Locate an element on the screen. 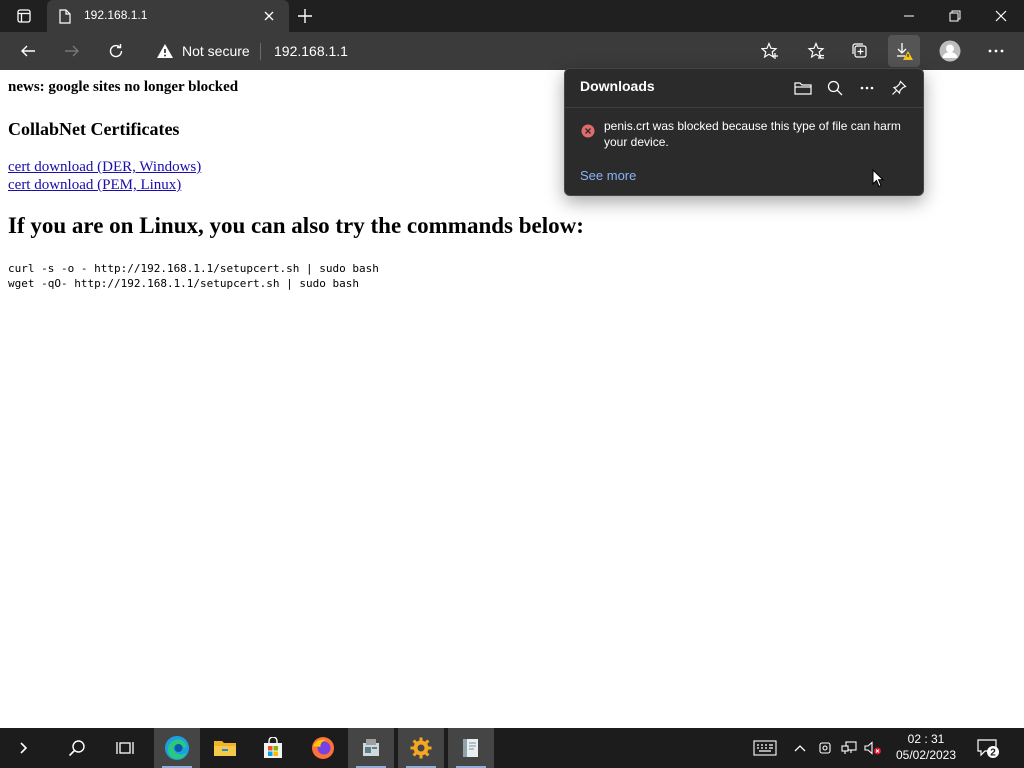 This screenshot has width=1024, height=768. tab-active: 192.168.1.1 is located at coordinates (168, 16).